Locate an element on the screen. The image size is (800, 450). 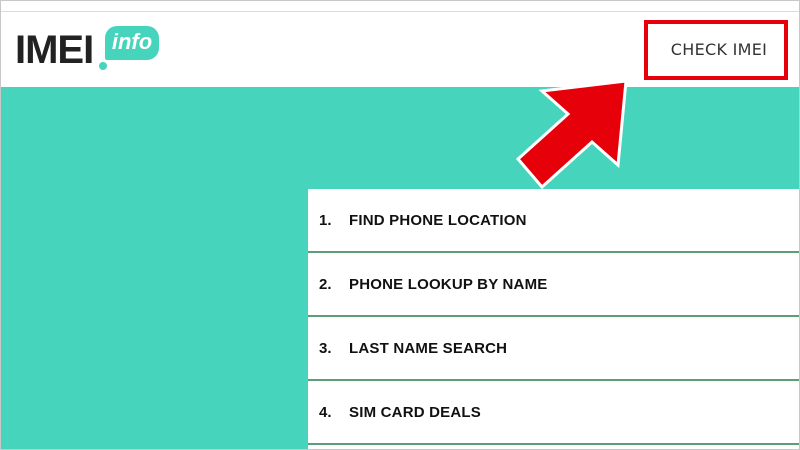
menu-item-label: SIM CARD DEALS is located at coordinates (415, 412).